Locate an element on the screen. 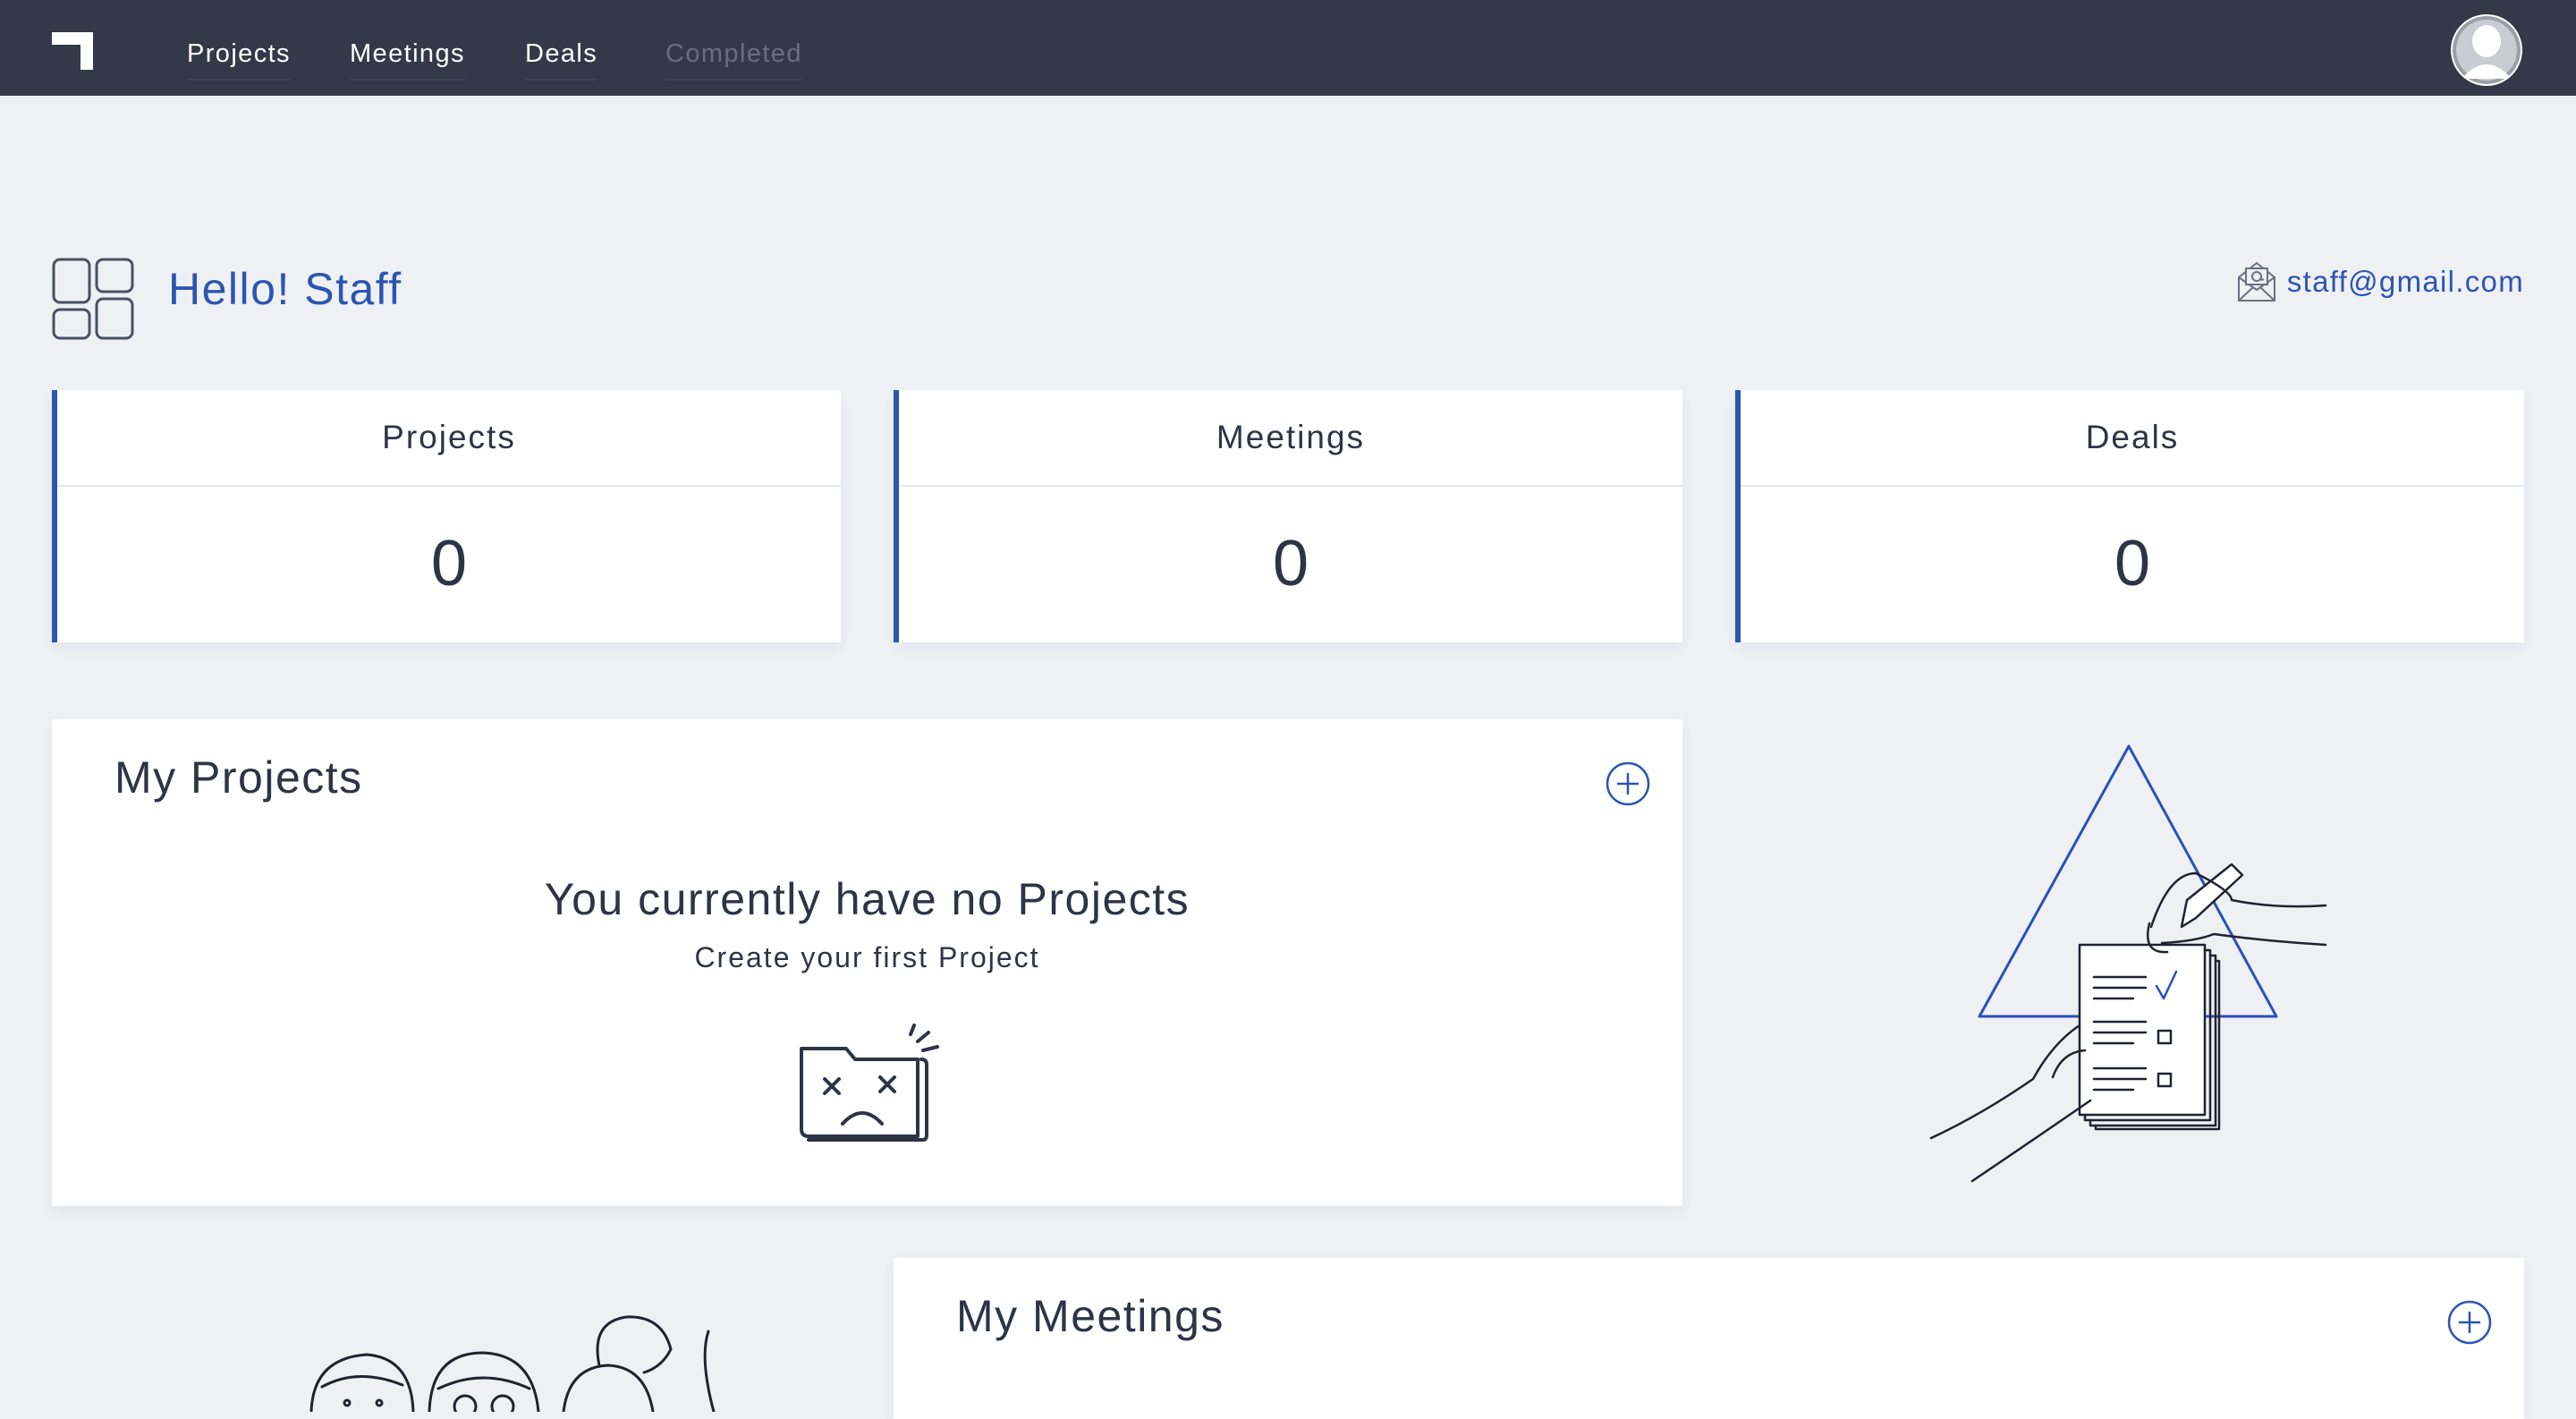 The height and width of the screenshot is (1419, 2576). greeting-title: Hello! Staff is located at coordinates (285, 289).